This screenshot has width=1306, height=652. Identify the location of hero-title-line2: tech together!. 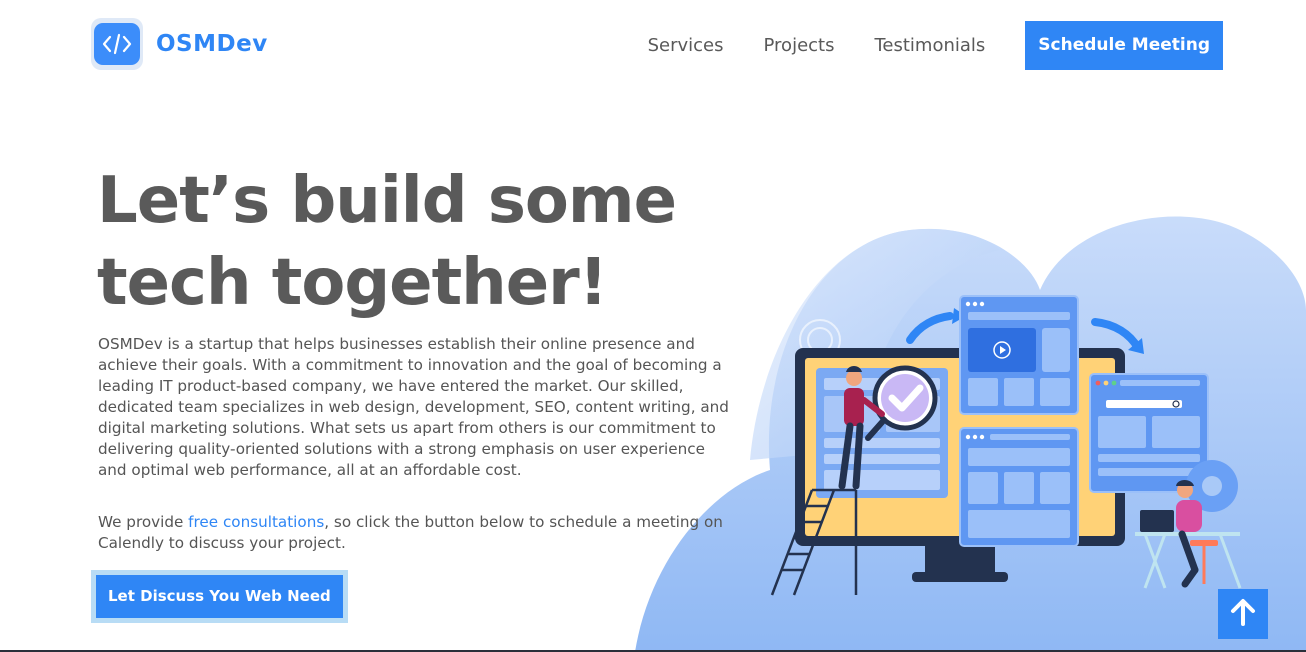
(352, 283).